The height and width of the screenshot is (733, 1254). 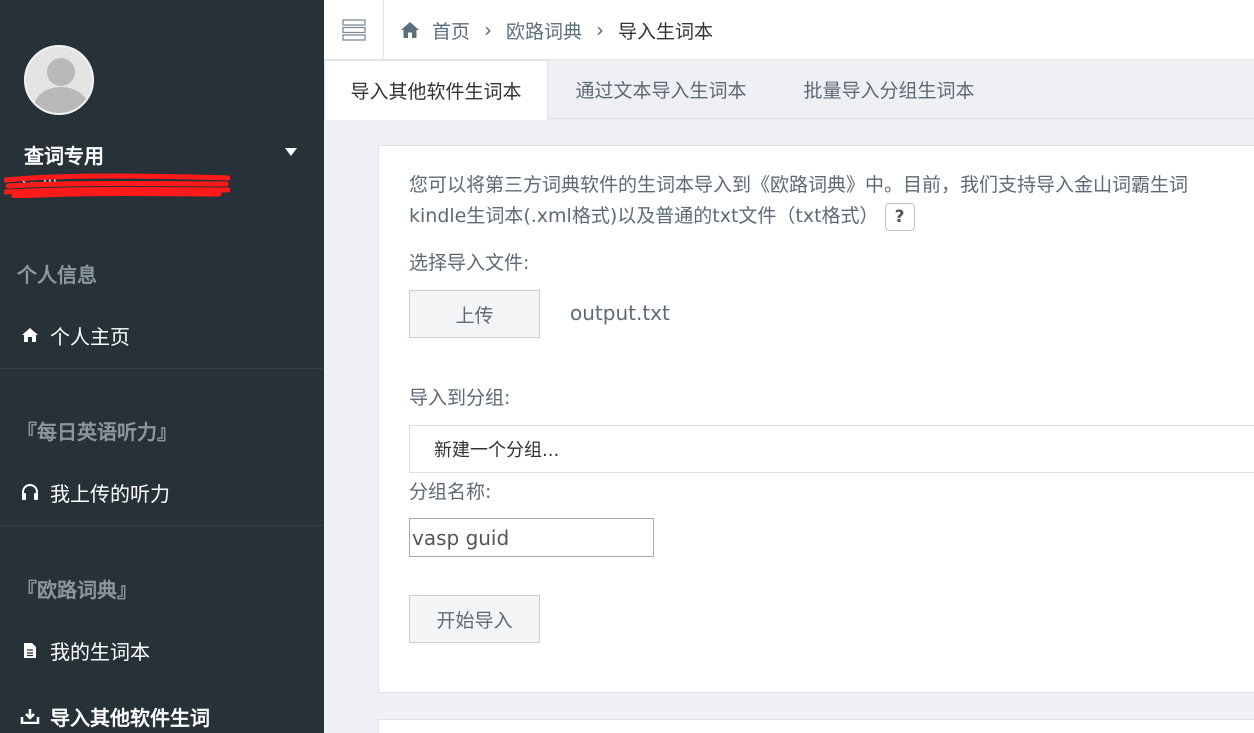 I want to click on breadcrumb-current: 导入生词本, so click(x=666, y=31).